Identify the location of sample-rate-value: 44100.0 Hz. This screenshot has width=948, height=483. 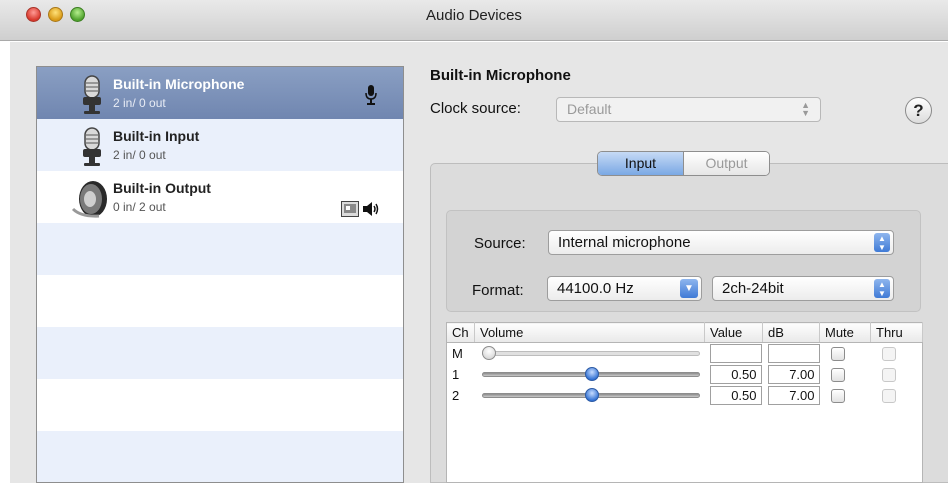
(595, 288).